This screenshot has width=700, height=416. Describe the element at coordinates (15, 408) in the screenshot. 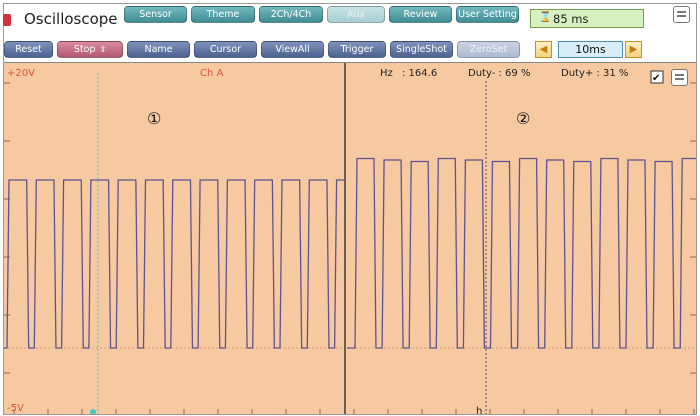

I see `voltage-min-label: -5V` at that location.